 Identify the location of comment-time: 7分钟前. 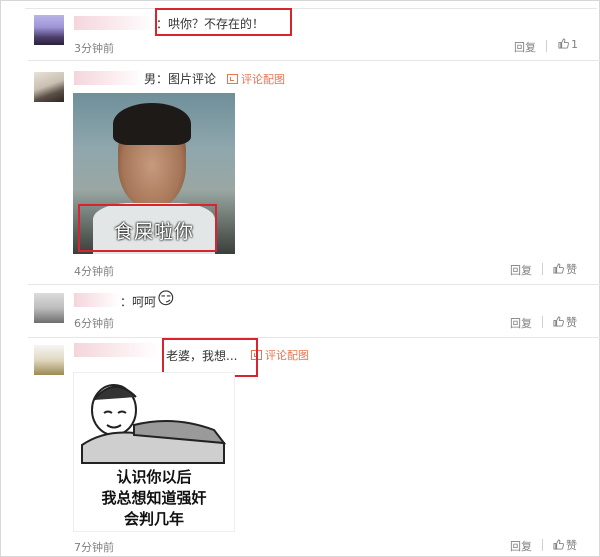
(94, 547).